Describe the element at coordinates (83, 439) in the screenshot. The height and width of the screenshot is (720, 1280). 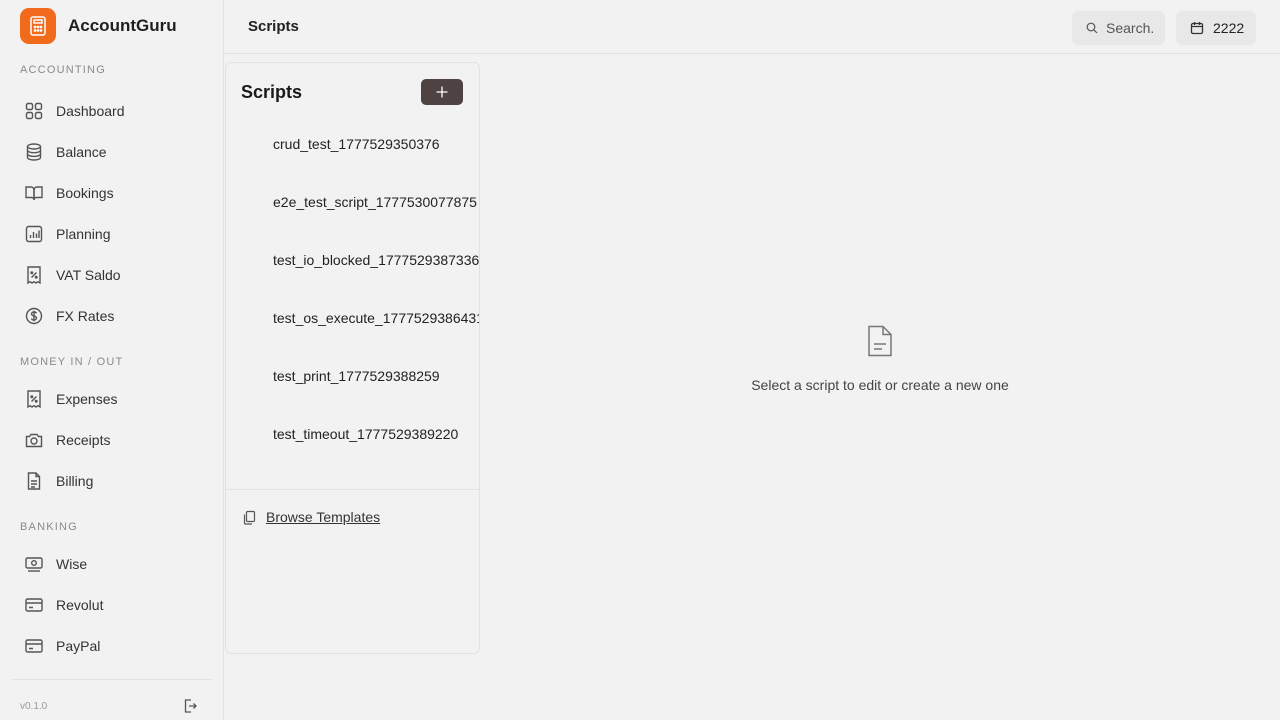
I see `sidebar-item-label: Receipts` at that location.